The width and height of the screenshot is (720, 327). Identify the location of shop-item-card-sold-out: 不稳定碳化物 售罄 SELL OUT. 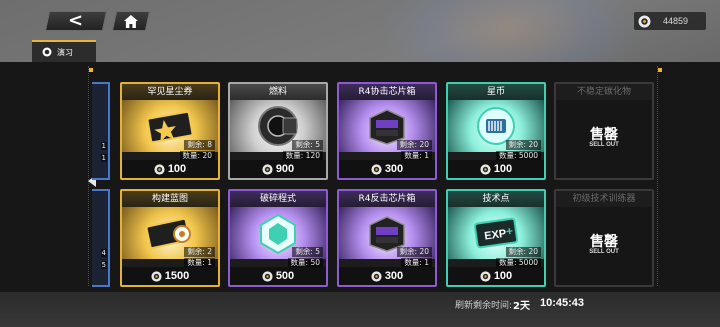
(604, 131).